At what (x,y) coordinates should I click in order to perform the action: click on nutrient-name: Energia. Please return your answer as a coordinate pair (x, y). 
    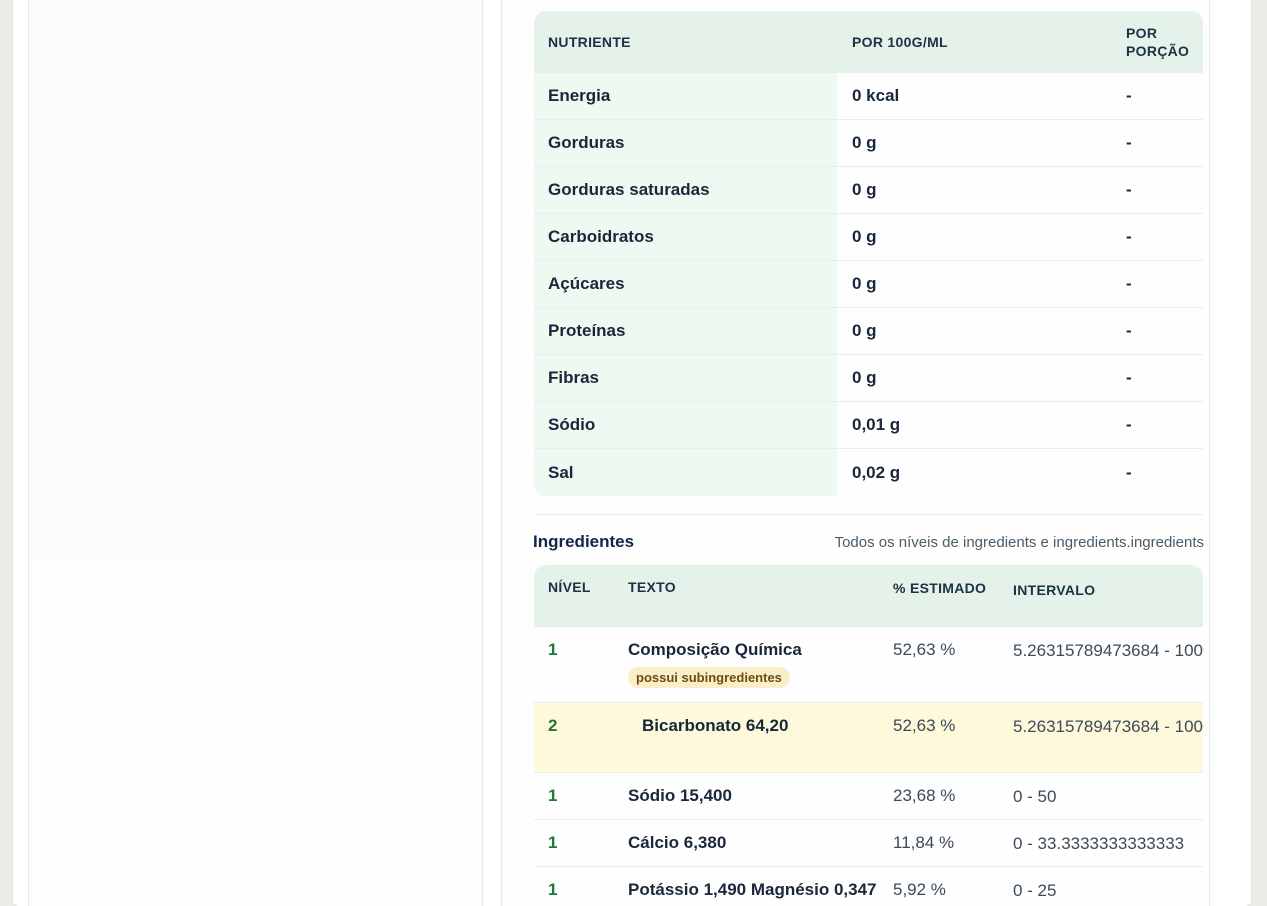
    Looking at the image, I should click on (685, 96).